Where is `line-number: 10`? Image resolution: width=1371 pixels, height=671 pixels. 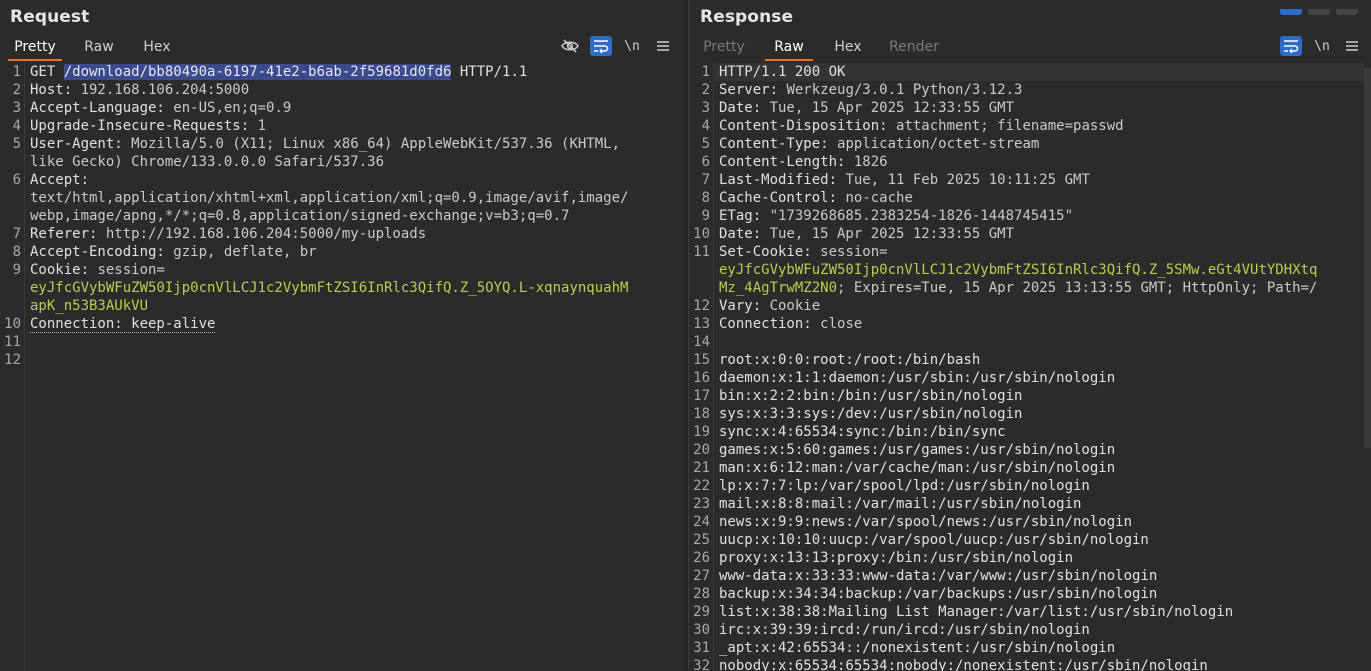 line-number: 10 is located at coordinates (701, 234).